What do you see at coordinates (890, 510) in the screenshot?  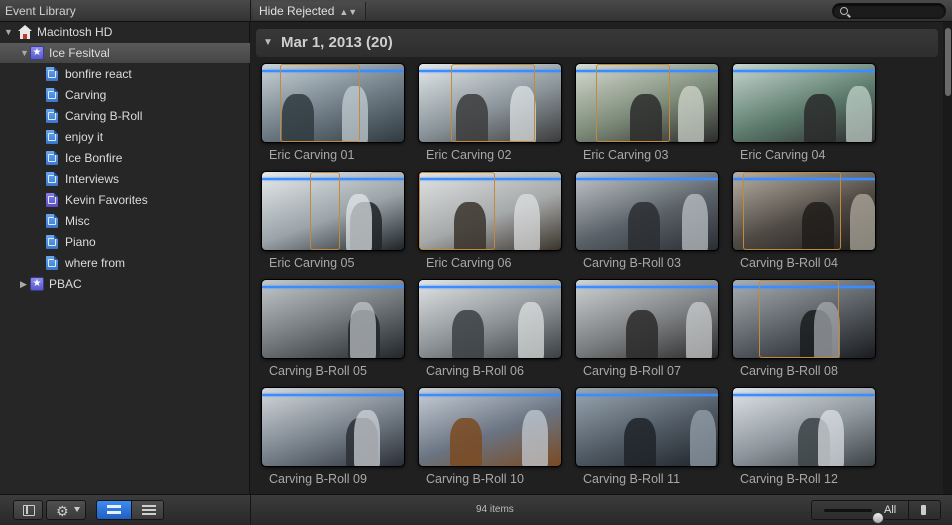 I see `zoom-all-label: All` at bounding box center [890, 510].